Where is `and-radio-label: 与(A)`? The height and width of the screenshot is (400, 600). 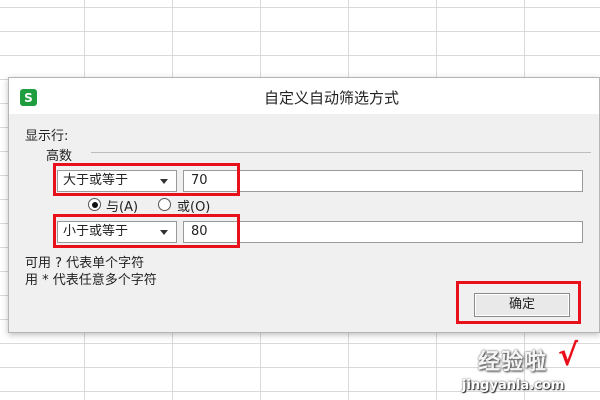 and-radio-label: 与(A) is located at coordinates (122, 205).